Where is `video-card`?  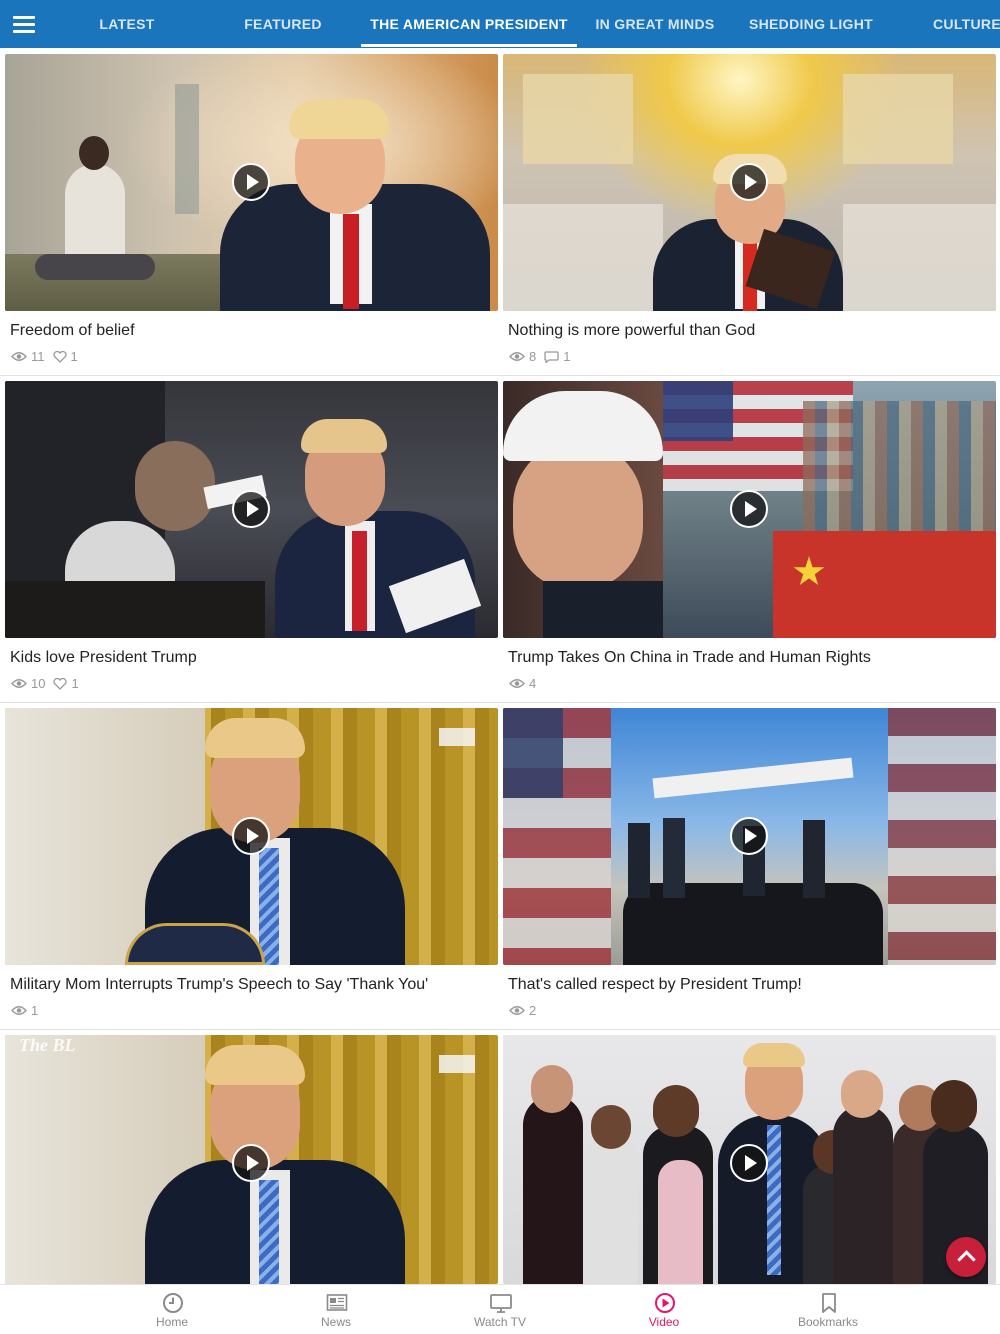 video-card is located at coordinates (749, 1159).